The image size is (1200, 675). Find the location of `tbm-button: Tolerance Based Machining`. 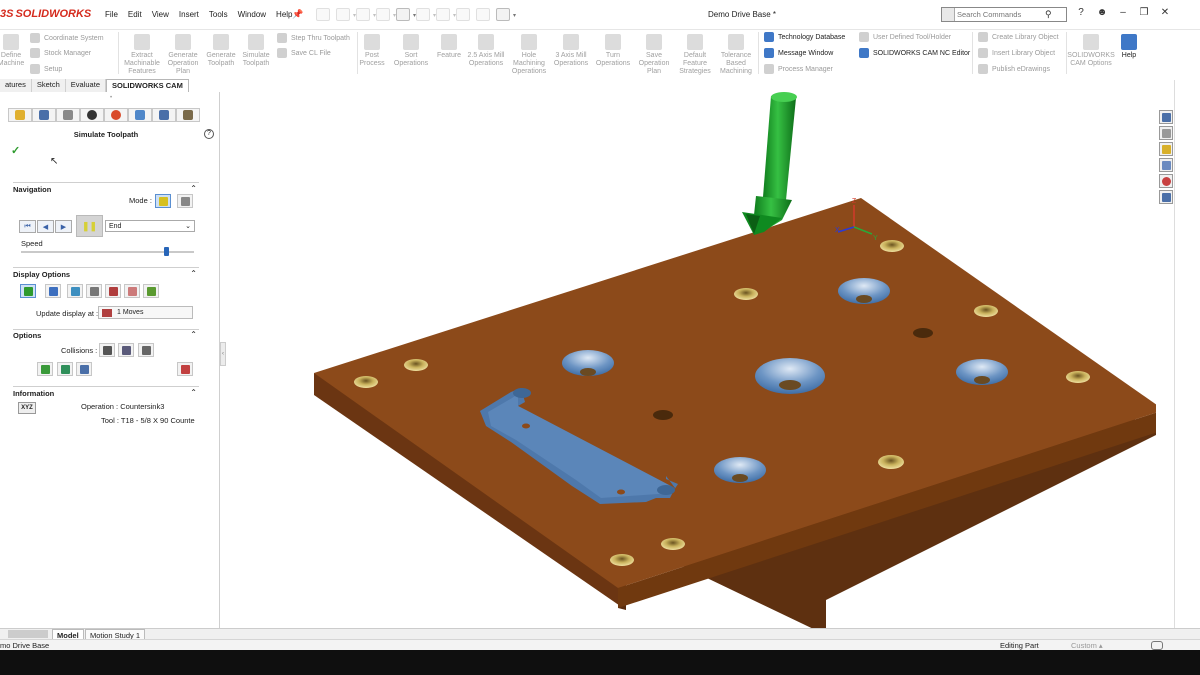

tbm-button: Tolerance Based Machining is located at coordinates (736, 55).